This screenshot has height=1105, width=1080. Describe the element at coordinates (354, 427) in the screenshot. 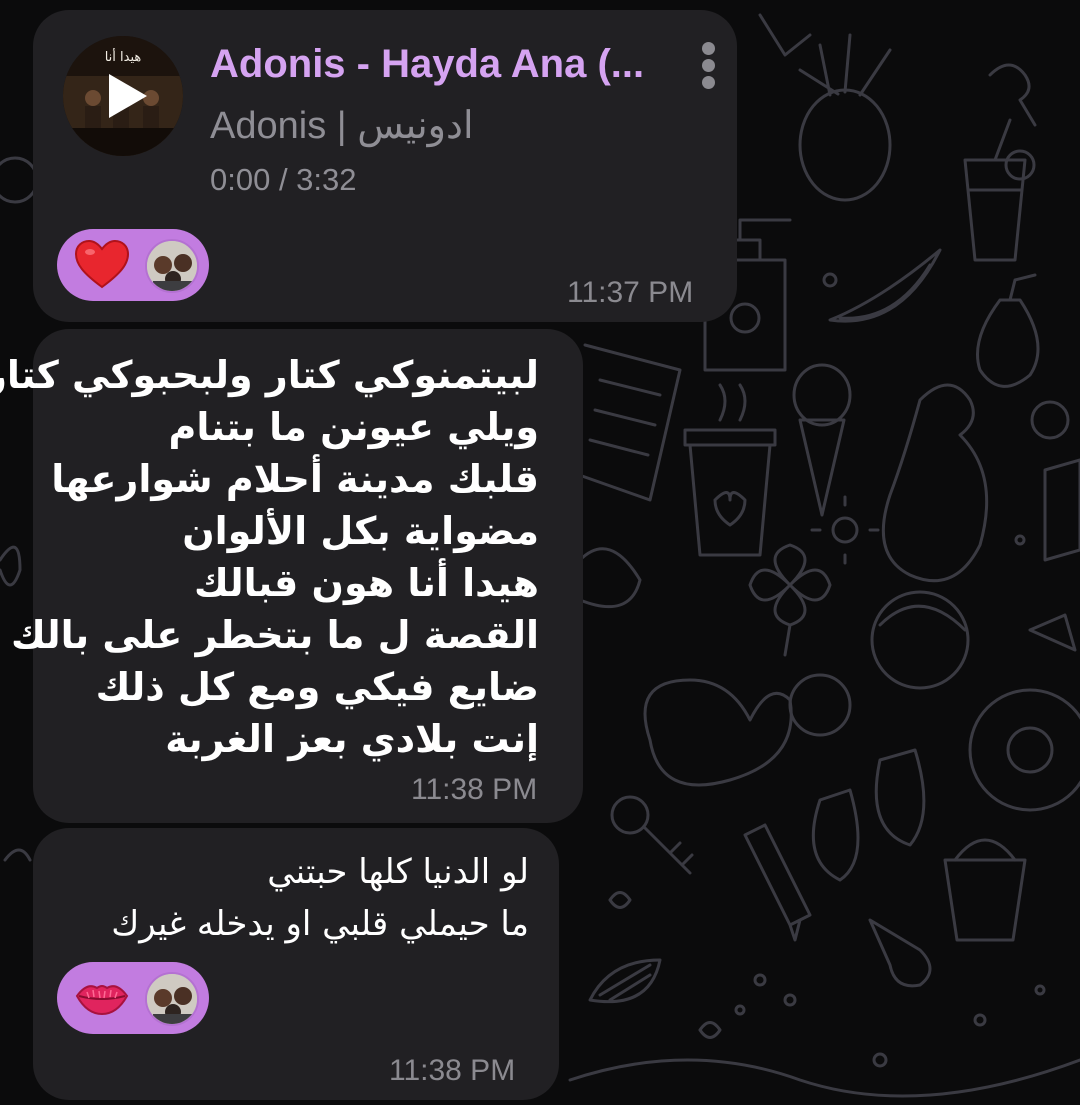

I see `lyric-line: ويلي عيونن ما بتنام` at that location.